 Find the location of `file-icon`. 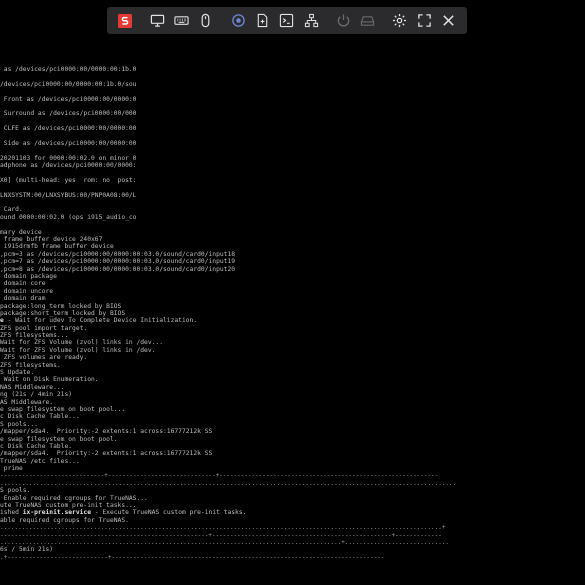

file-icon is located at coordinates (263, 21).